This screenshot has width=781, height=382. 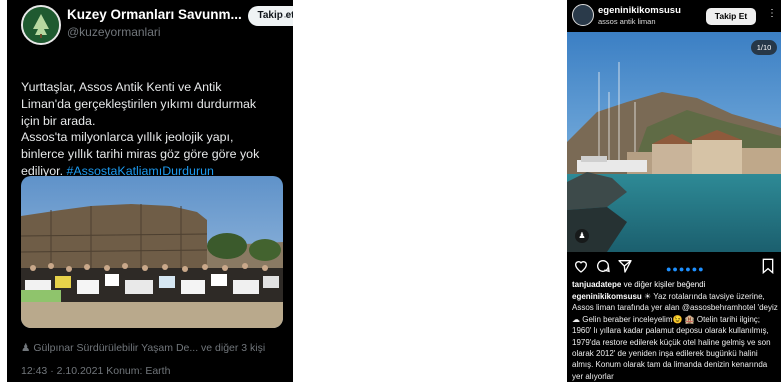 I want to click on carousel-counter: 1/10, so click(x=764, y=47).